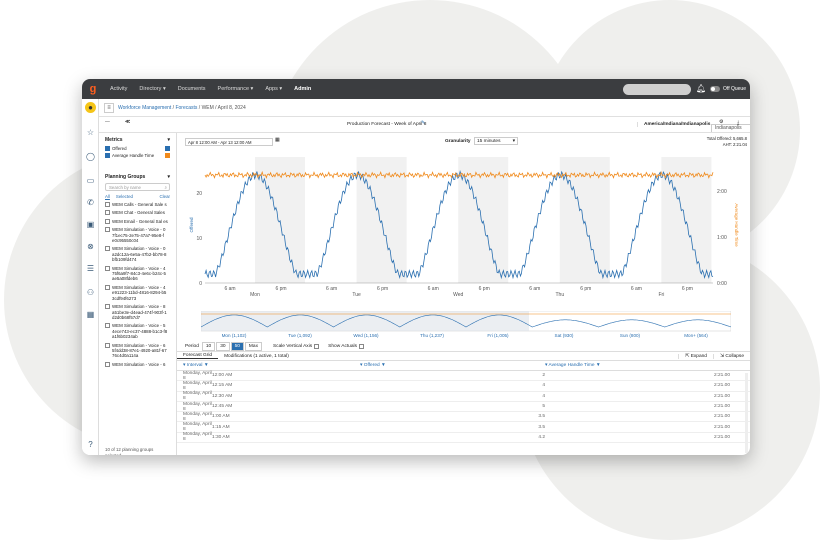  I want to click on filter-selected: Selected, so click(124, 196).